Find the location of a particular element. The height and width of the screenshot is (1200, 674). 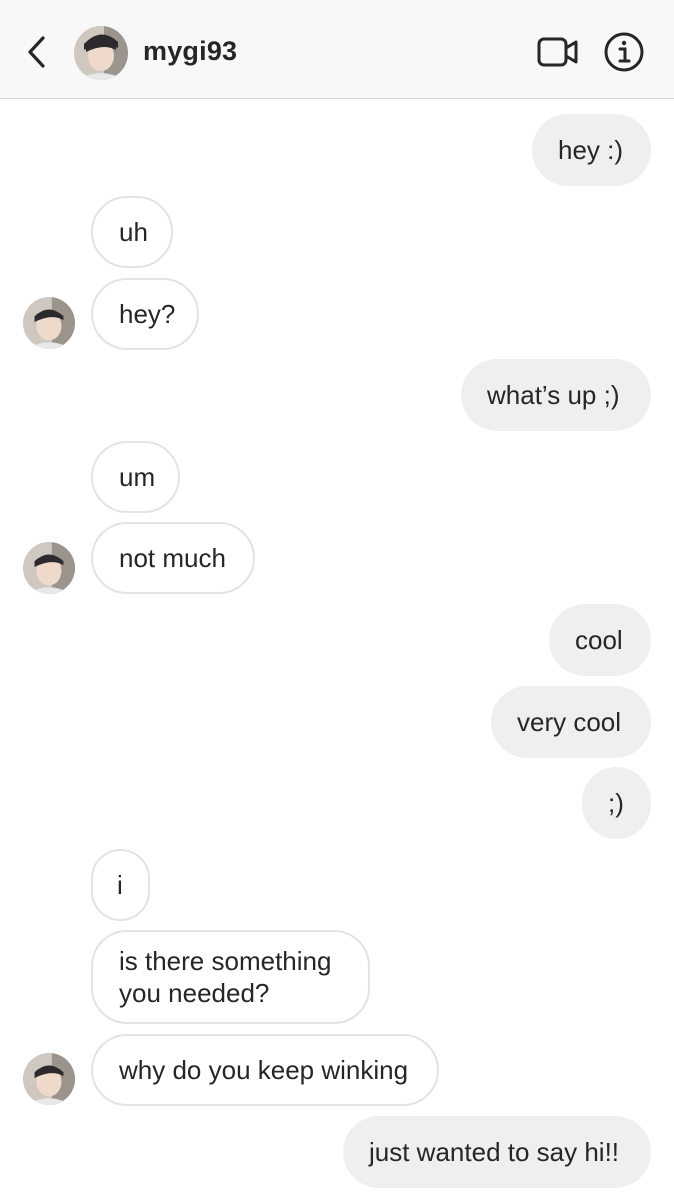

header-avatar is located at coordinates (101, 53).